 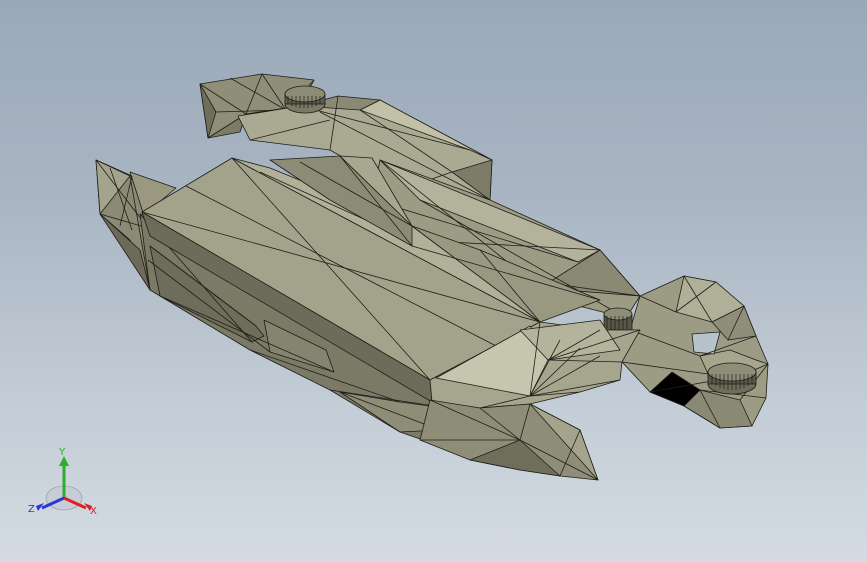 What do you see at coordinates (31, 509) in the screenshot?
I see `z-axis-label: Z` at bounding box center [31, 509].